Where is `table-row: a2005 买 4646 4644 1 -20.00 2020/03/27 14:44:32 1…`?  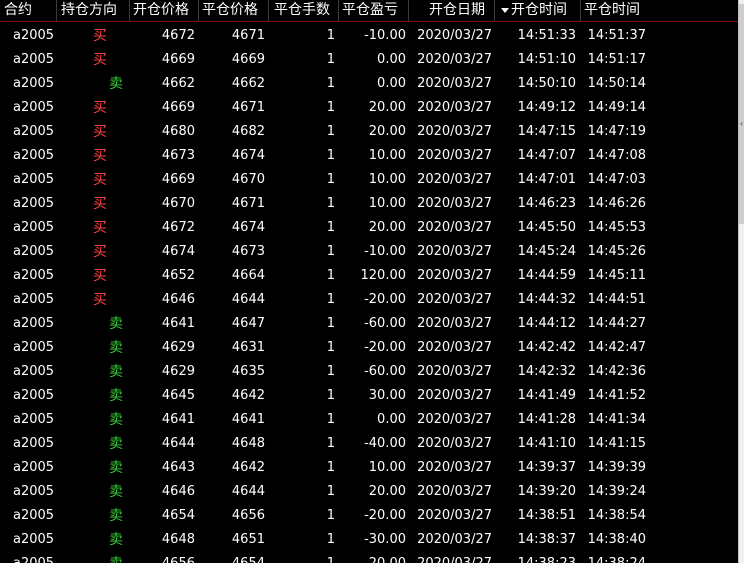 table-row: a2005 买 4646 4644 1 -20.00 2020/03/27 14:44:32 1… is located at coordinates (369, 300).